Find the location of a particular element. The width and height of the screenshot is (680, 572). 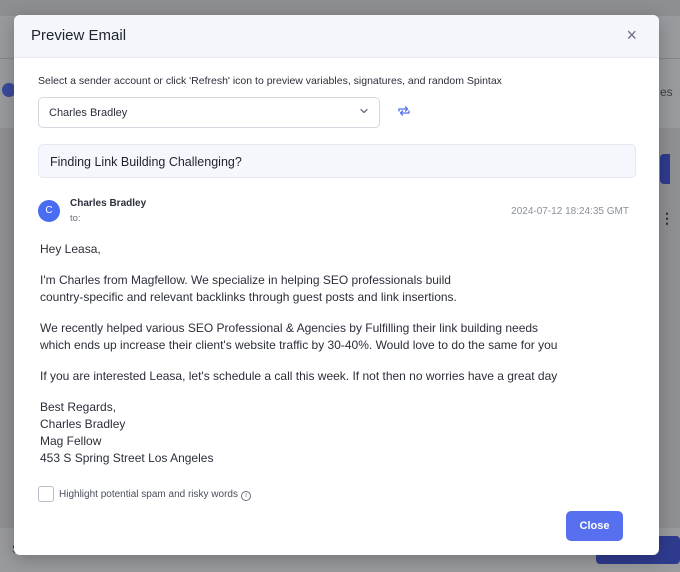

recipient-label: to: is located at coordinates (75, 218).